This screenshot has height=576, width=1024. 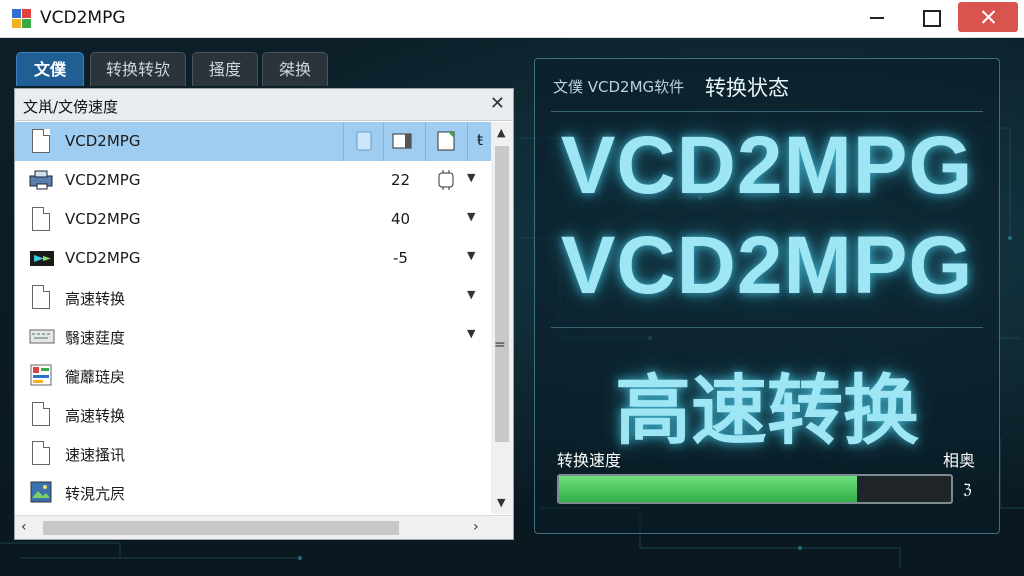 What do you see at coordinates (95, 455) in the screenshot?
I see `file-name: 速速搔讯` at bounding box center [95, 455].